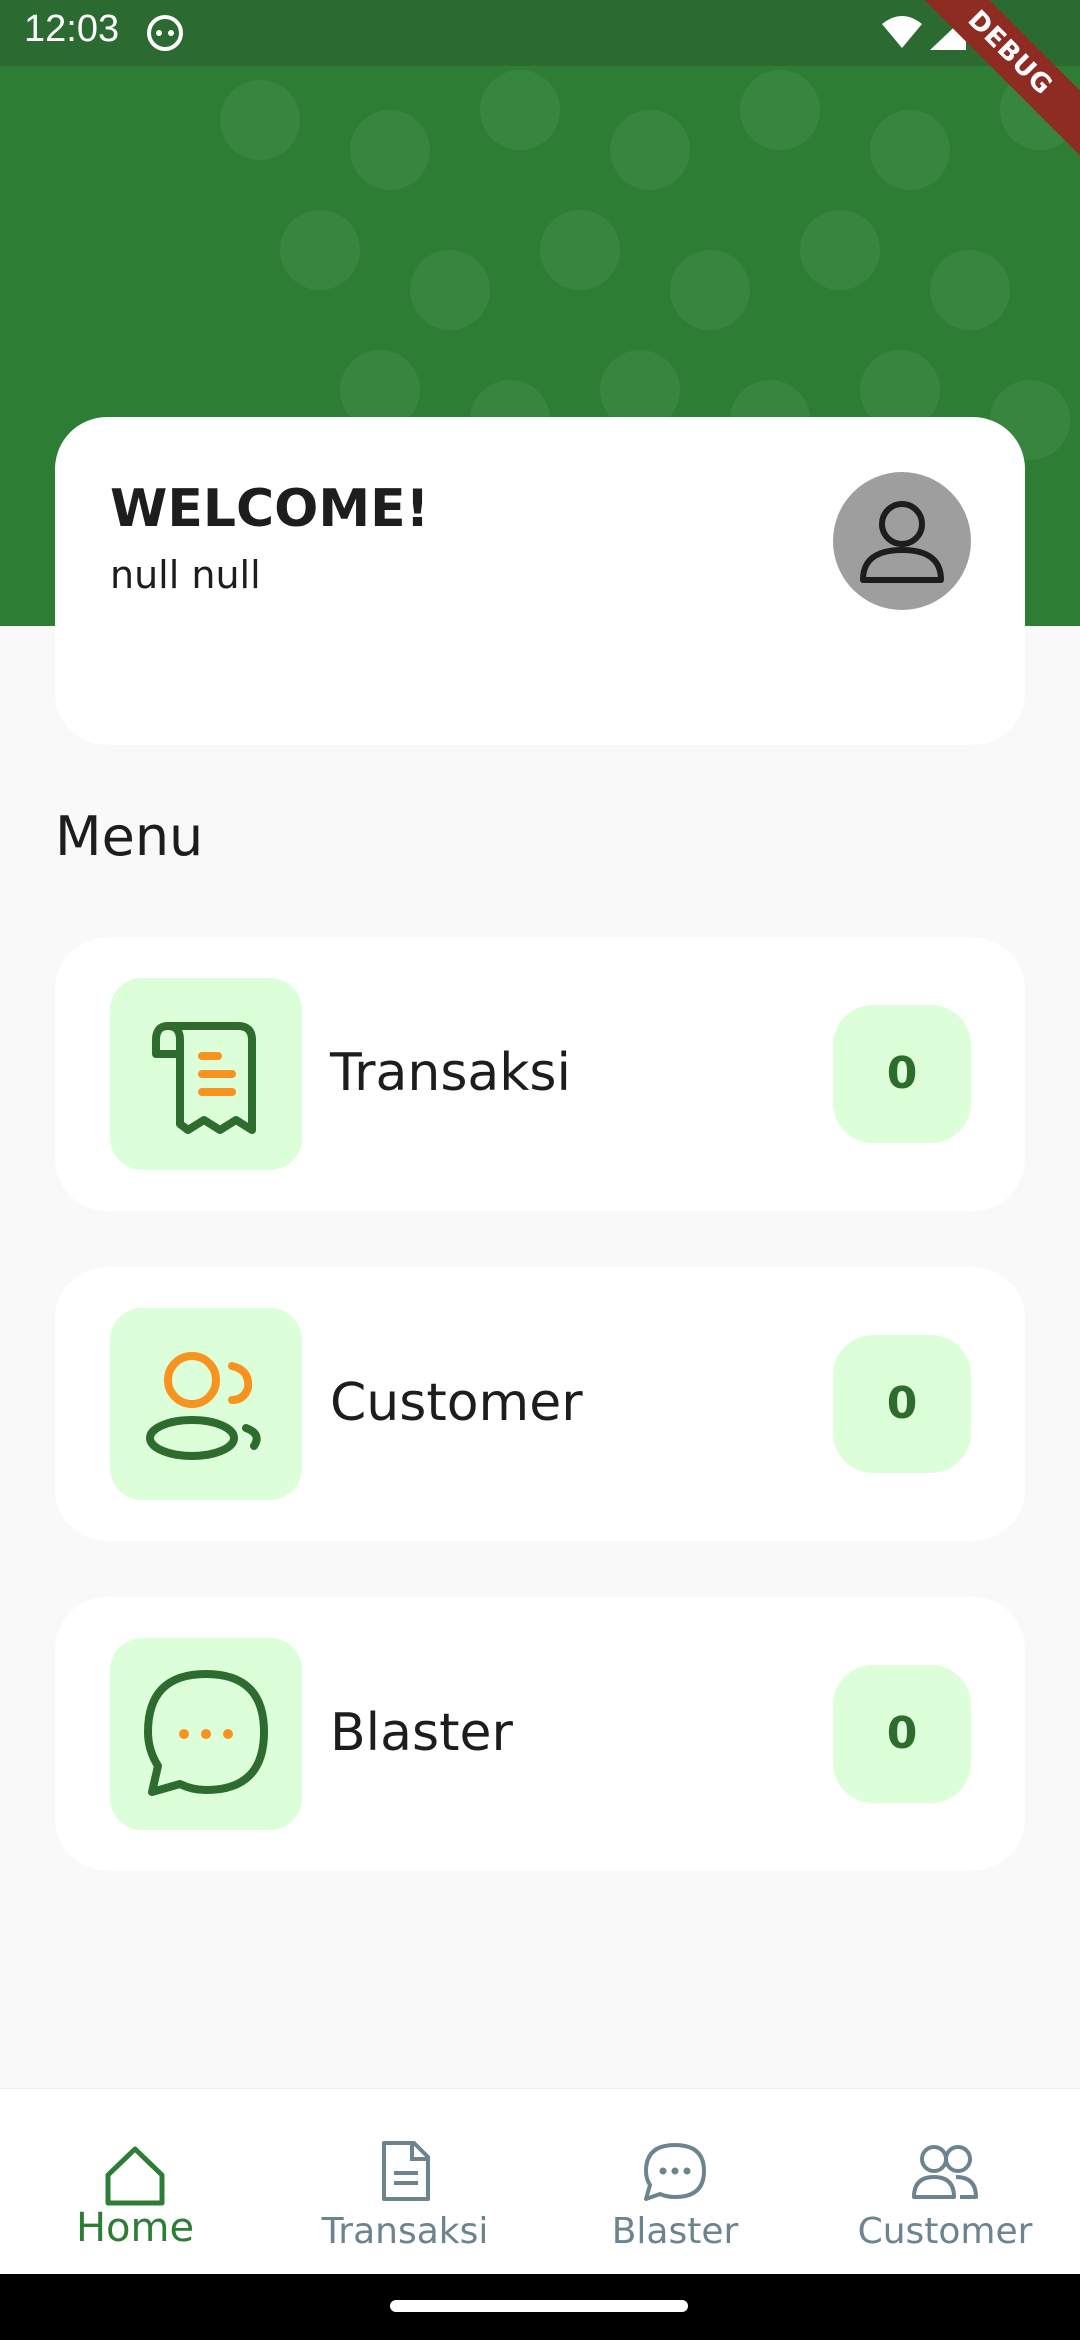  I want to click on menu-item-transaksi: Transaksi 0, so click(540, 1074).